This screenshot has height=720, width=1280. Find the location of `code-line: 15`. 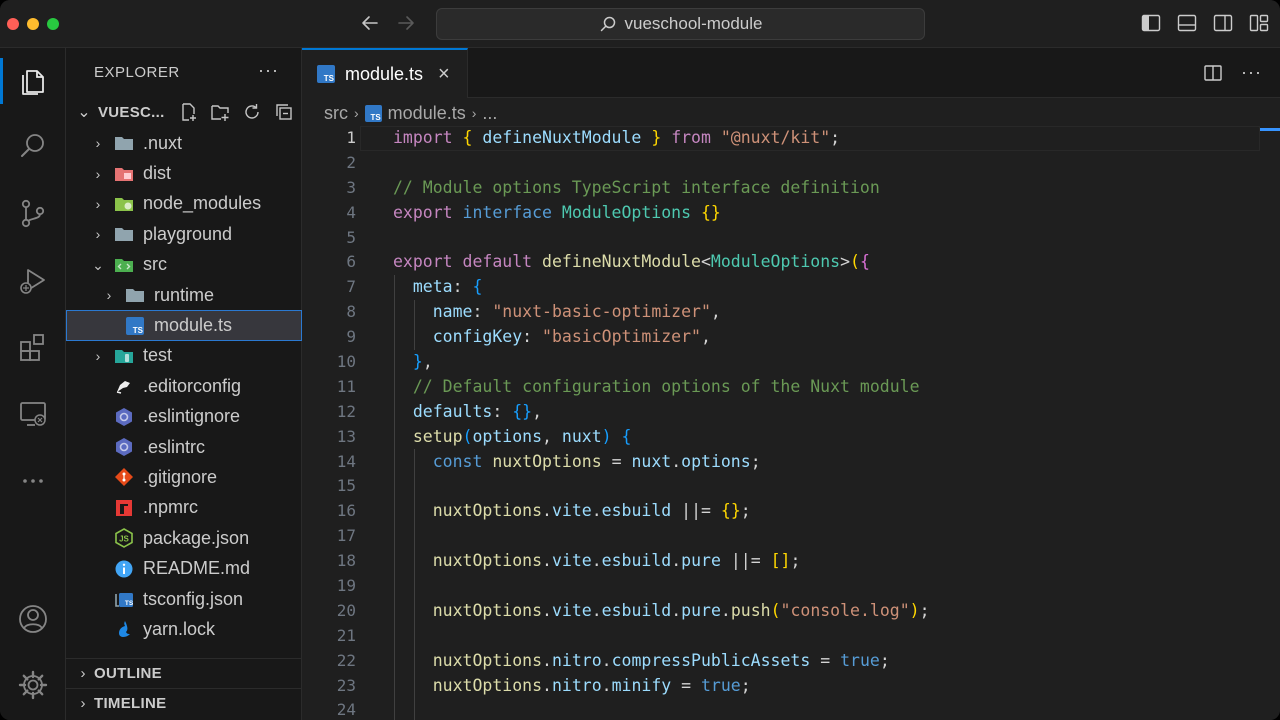

code-line: 15 is located at coordinates (791, 486).